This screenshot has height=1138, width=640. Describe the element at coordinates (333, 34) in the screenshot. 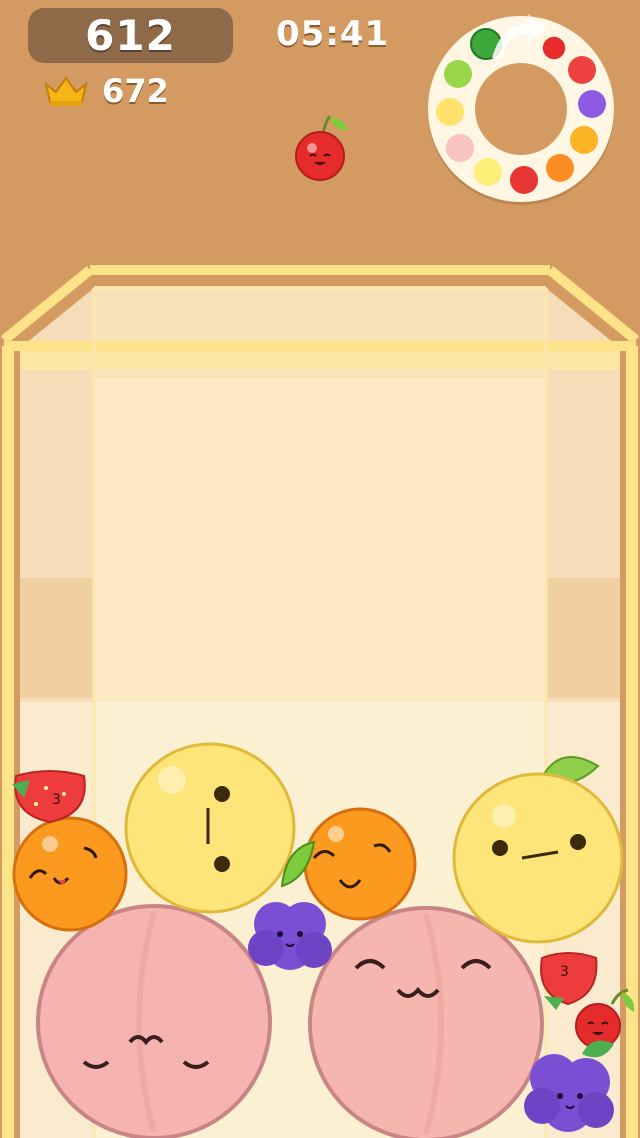

I see `timer: 05:41` at that location.